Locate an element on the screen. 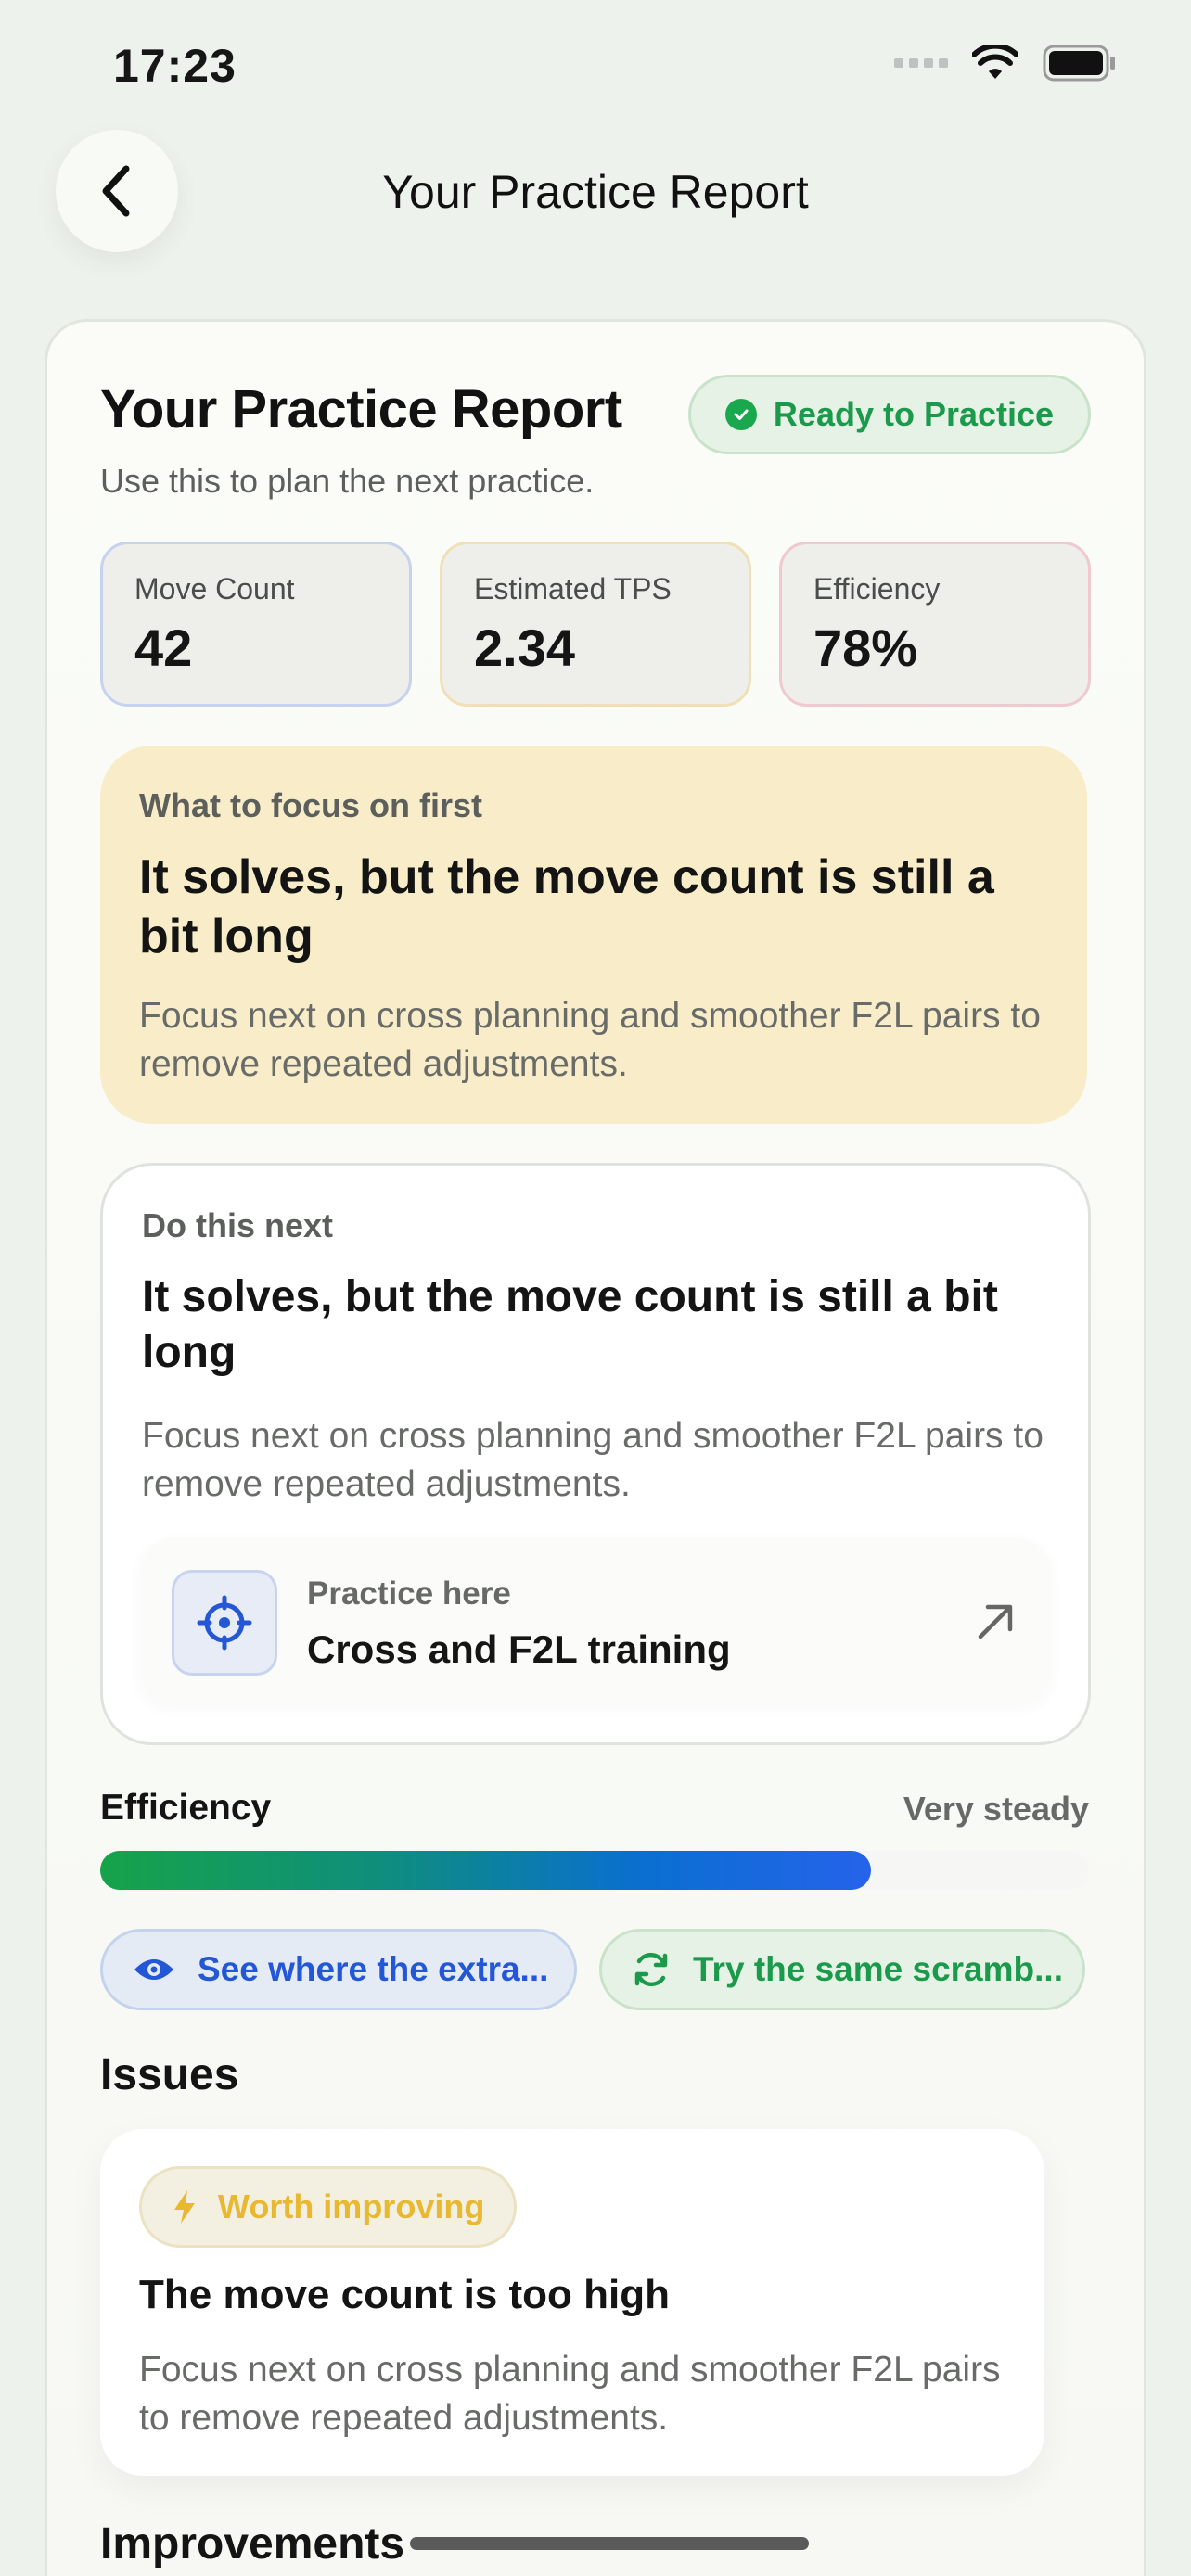 This screenshot has width=1191, height=2576. practice-label: Practice here is located at coordinates (409, 1593).